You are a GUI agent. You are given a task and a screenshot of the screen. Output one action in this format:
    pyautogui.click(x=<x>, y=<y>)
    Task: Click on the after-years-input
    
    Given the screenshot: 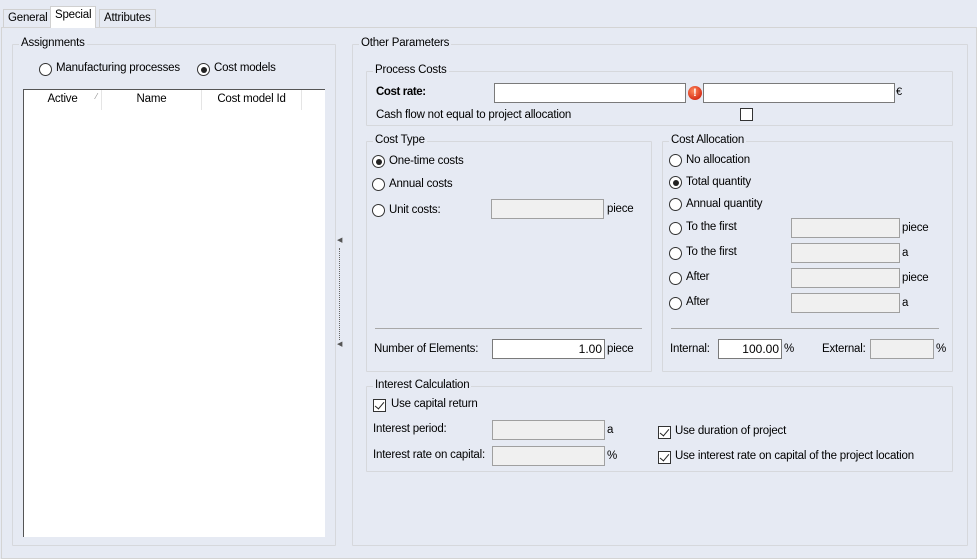 What is the action you would take?
    pyautogui.click(x=845, y=303)
    